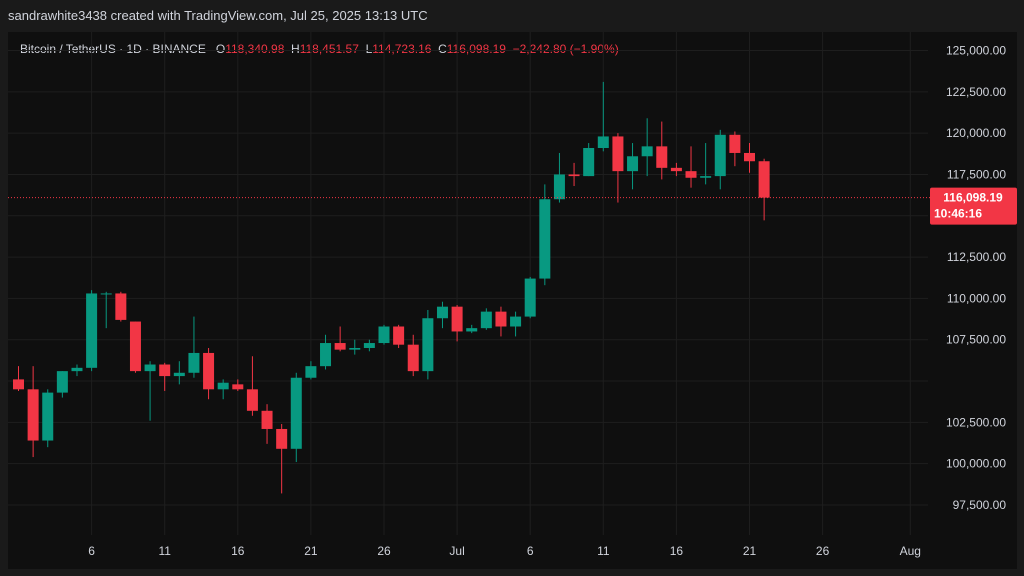  I want to click on y-tick-label: 120,000.00, so click(976, 133).